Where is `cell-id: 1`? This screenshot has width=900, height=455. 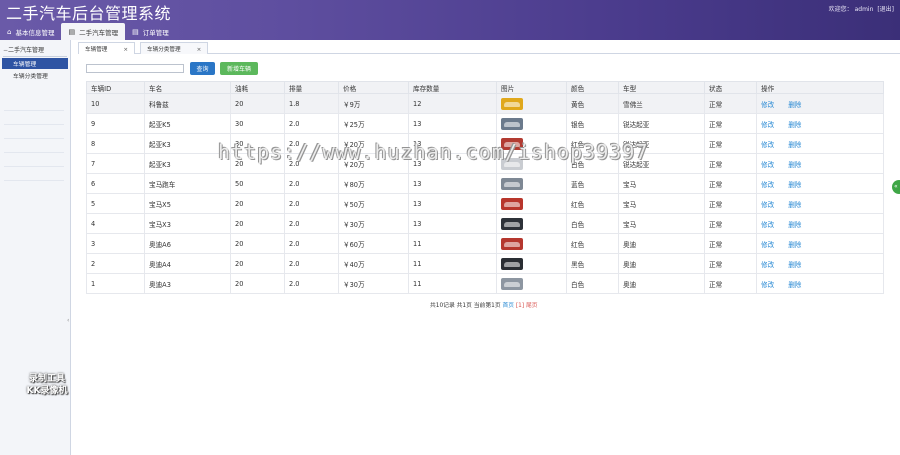 cell-id: 1 is located at coordinates (115, 283).